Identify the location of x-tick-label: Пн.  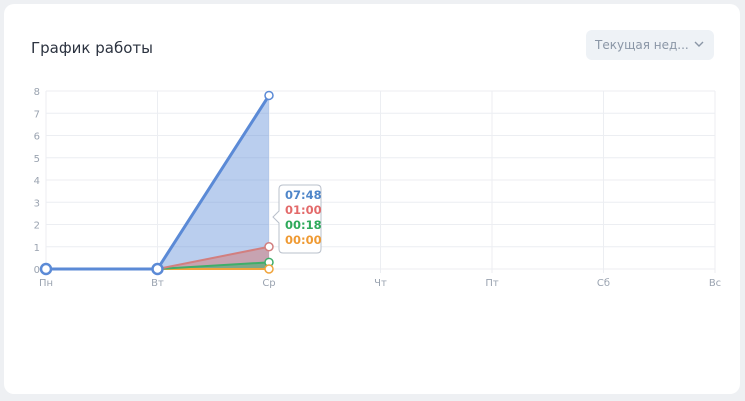
(46, 283).